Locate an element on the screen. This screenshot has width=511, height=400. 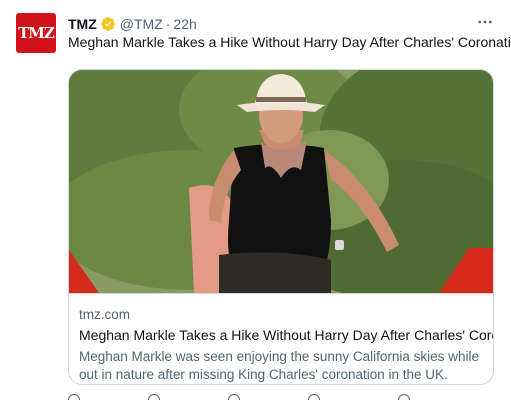
tweet-timestamp: 22h is located at coordinates (184, 24).